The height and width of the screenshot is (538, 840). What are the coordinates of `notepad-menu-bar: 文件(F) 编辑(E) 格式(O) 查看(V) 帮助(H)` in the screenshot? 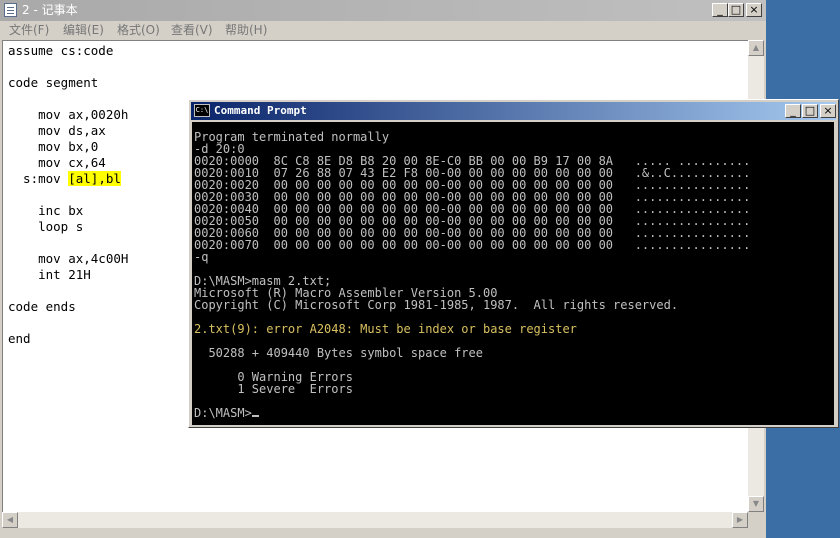 It's located at (383, 30).